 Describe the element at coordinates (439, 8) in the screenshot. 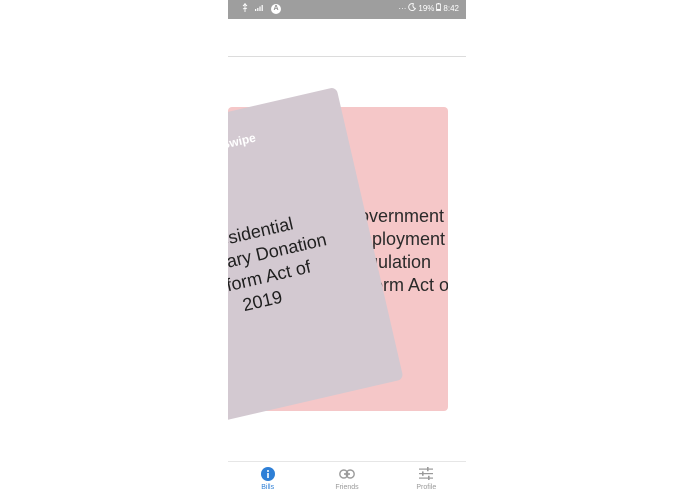

I see `battery-icon` at that location.